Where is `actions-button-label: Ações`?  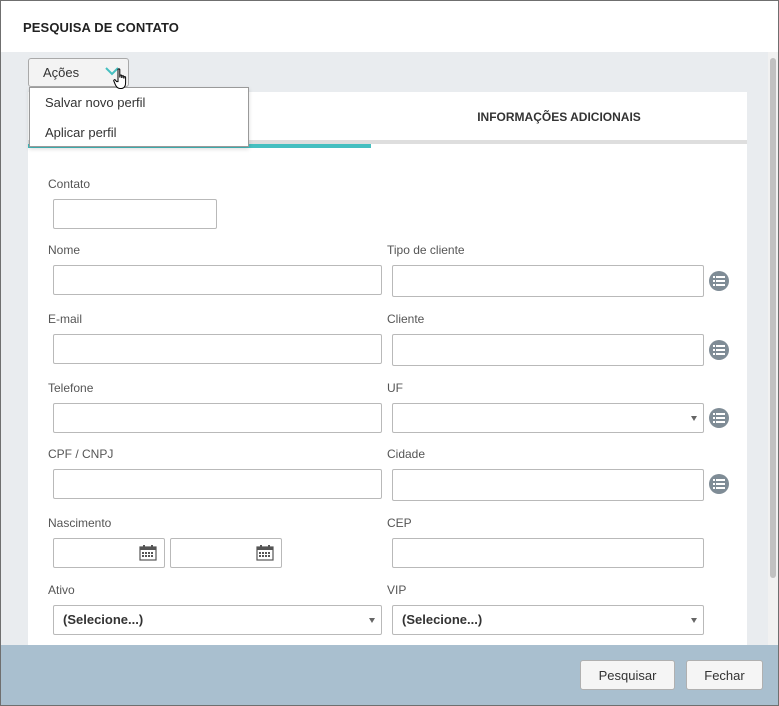 actions-button-label: Ações is located at coordinates (61, 72).